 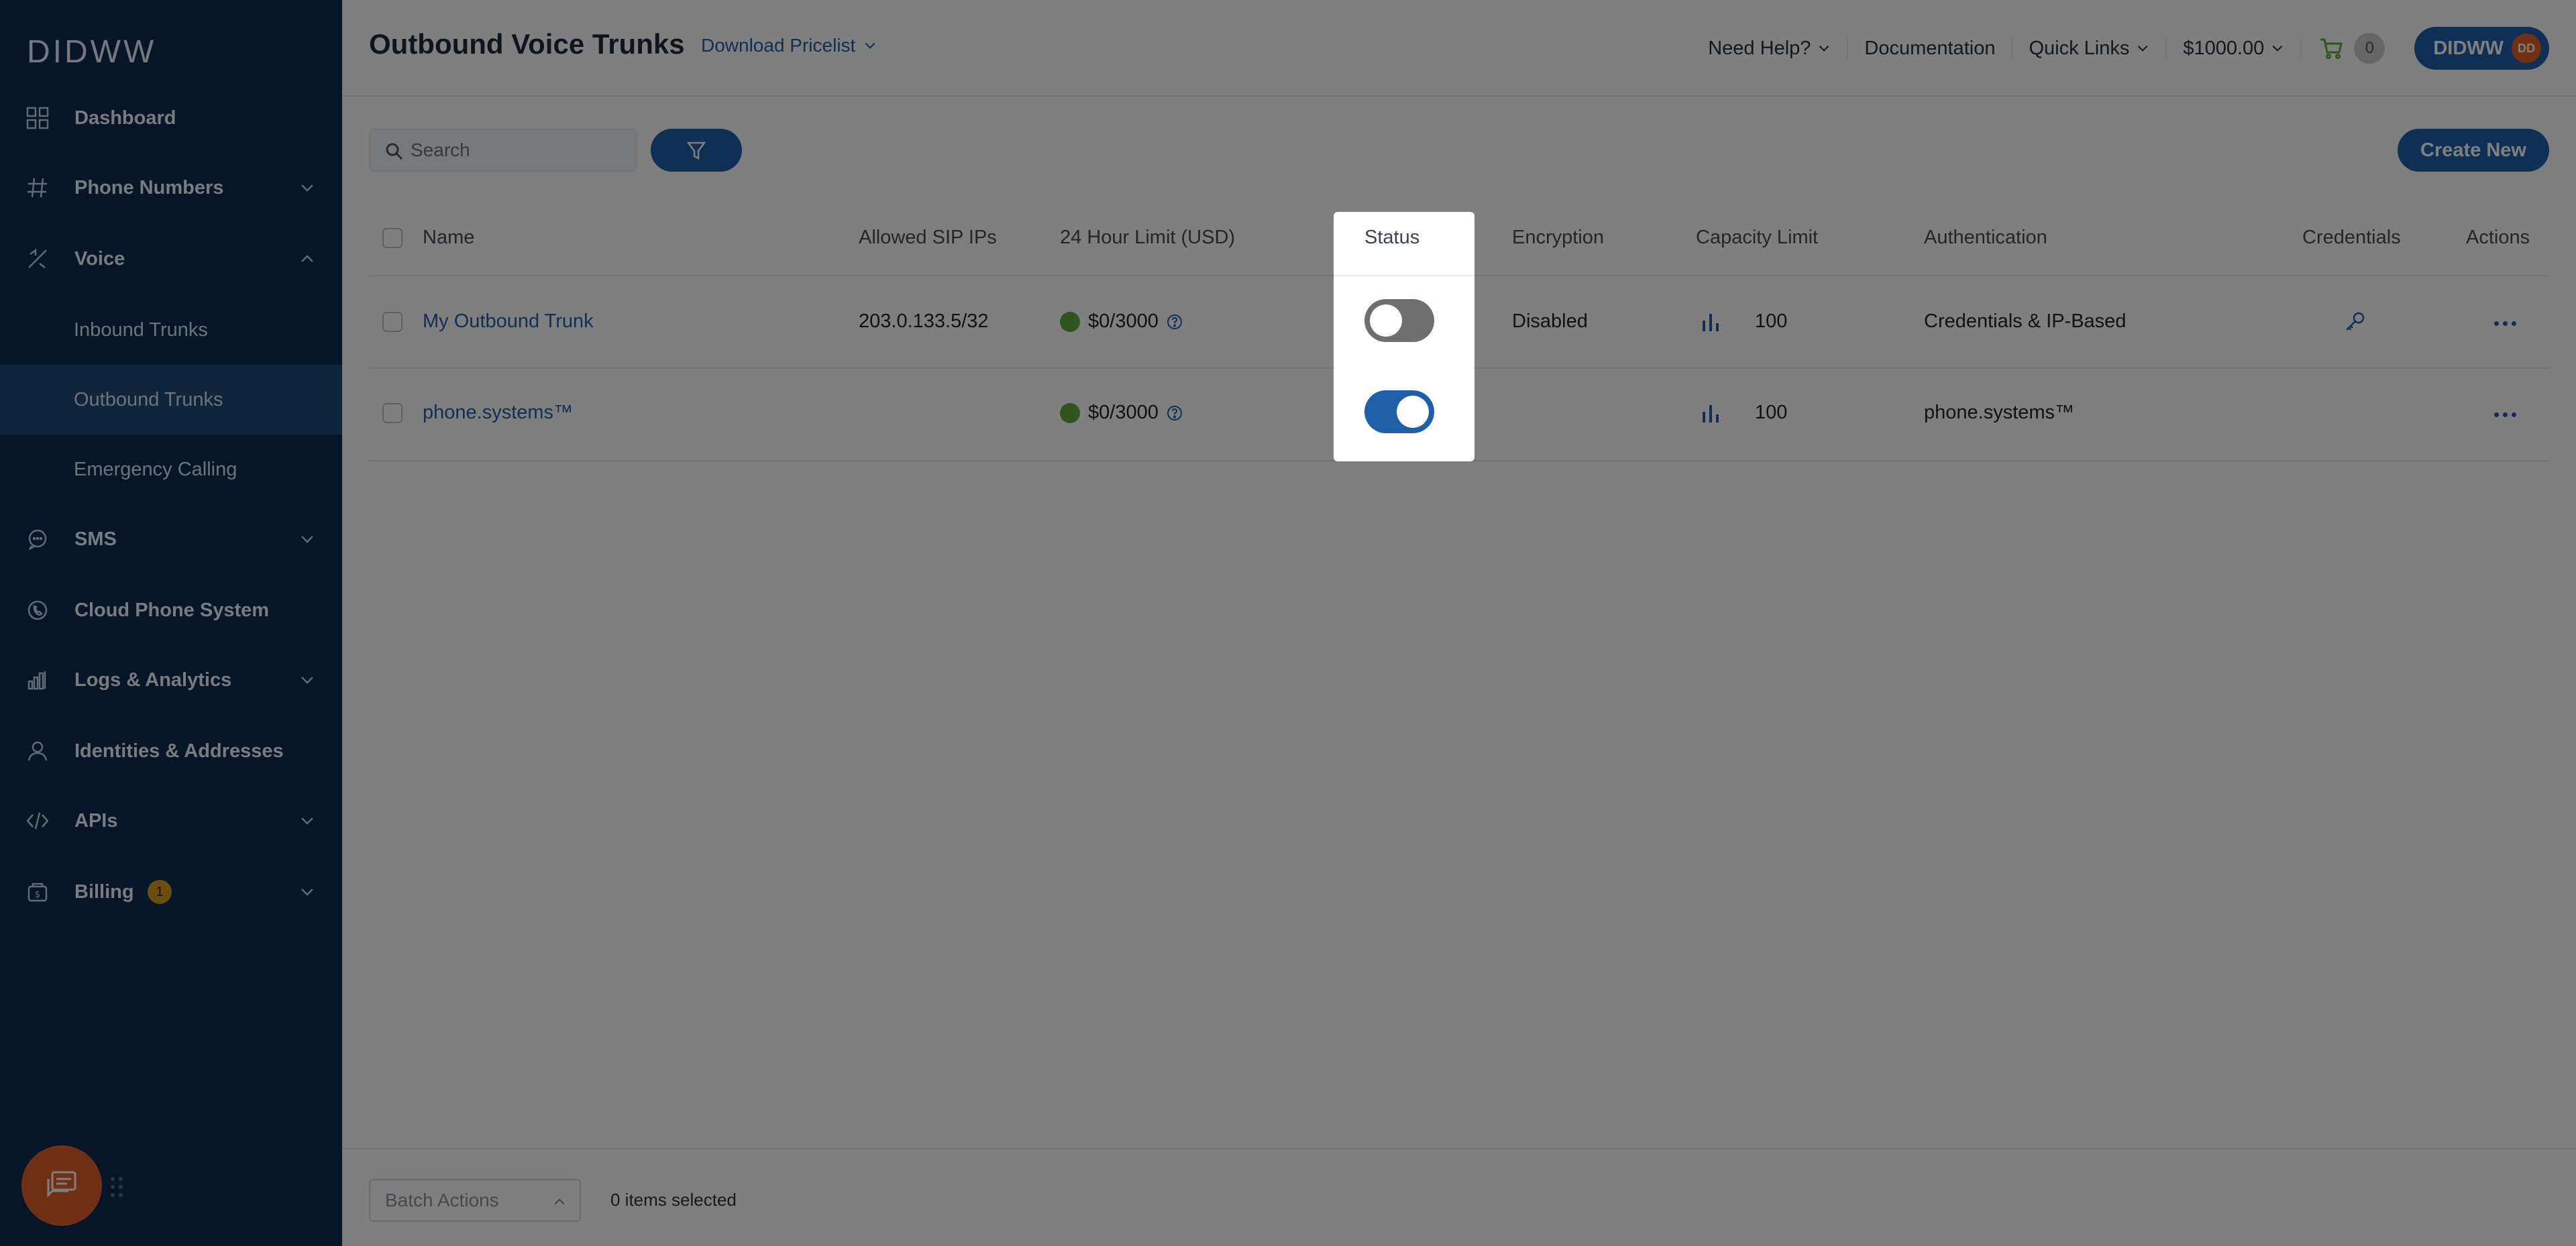 What do you see at coordinates (96, 820) in the screenshot?
I see `sidebar-item-label: APIs` at bounding box center [96, 820].